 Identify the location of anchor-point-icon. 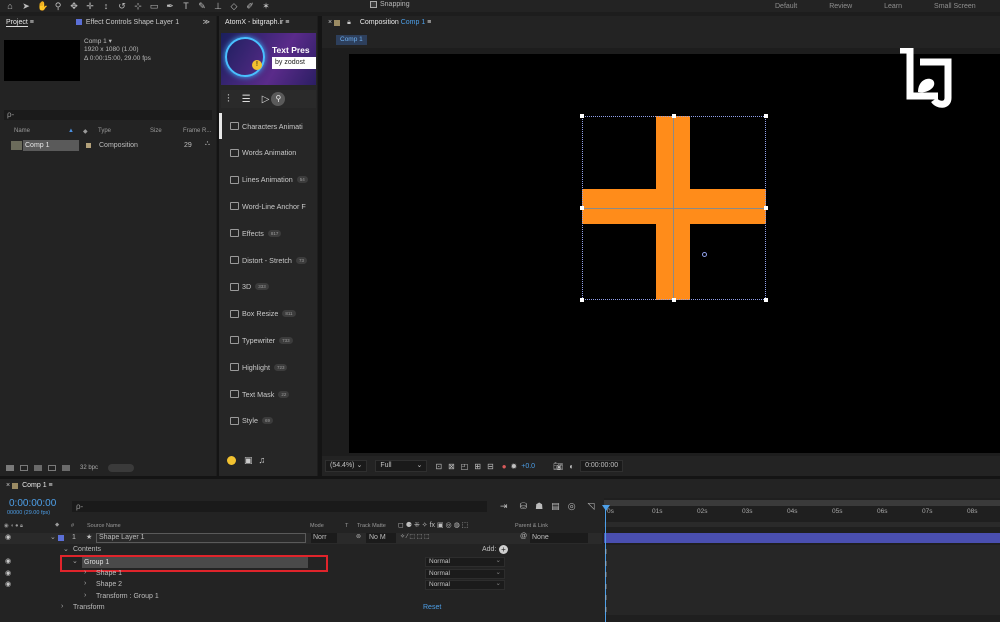
(704, 254).